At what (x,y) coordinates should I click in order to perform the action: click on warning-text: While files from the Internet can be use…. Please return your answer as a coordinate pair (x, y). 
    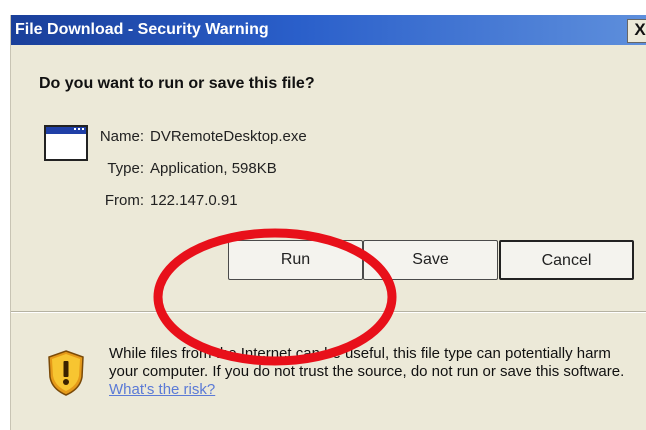
    Looking at the image, I should click on (367, 362).